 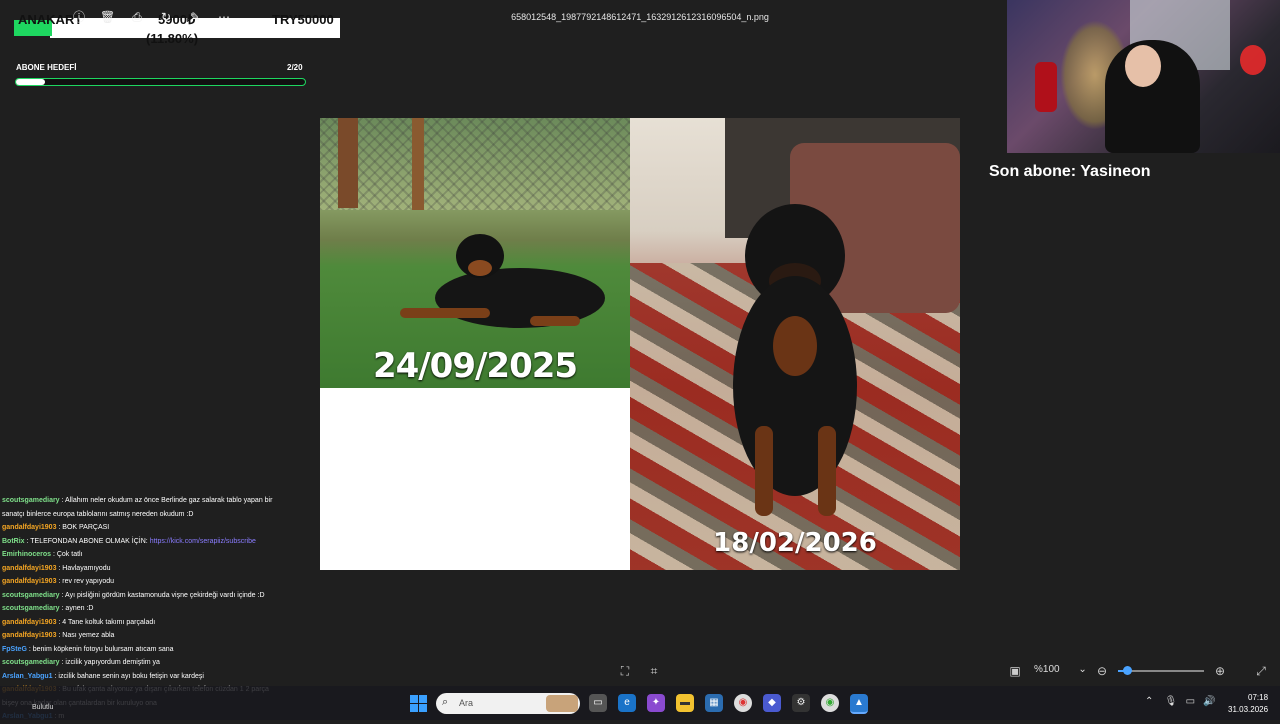 What do you see at coordinates (627, 703) in the screenshot?
I see `edge-icon: e` at bounding box center [627, 703].